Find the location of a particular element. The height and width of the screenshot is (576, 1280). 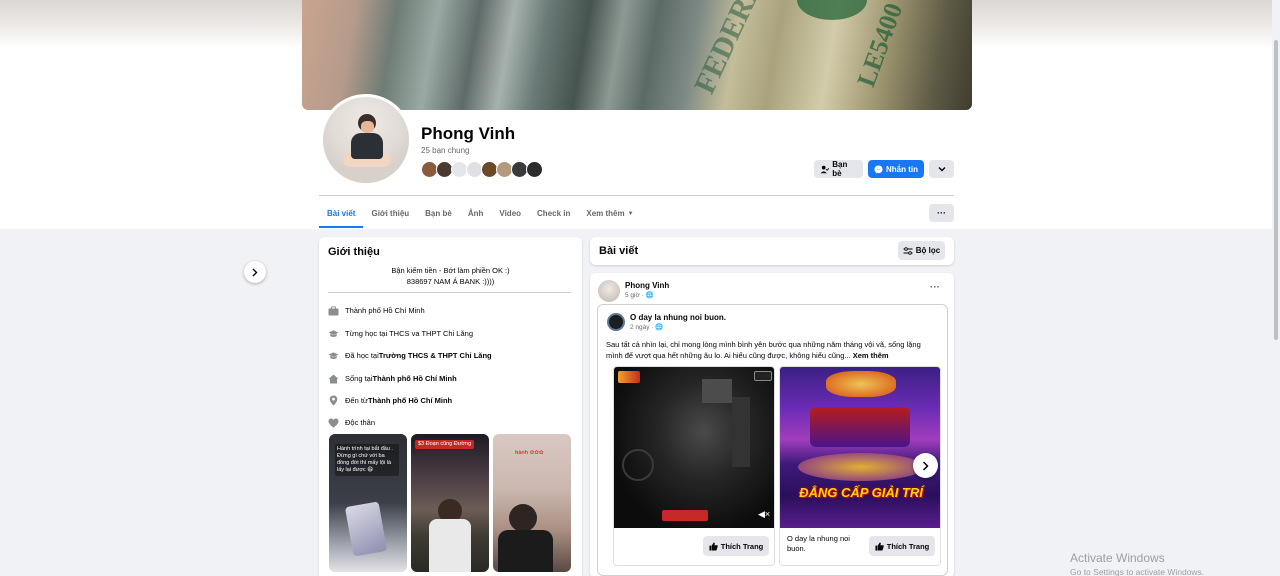

slot-machine-shape is located at coordinates (860, 427).